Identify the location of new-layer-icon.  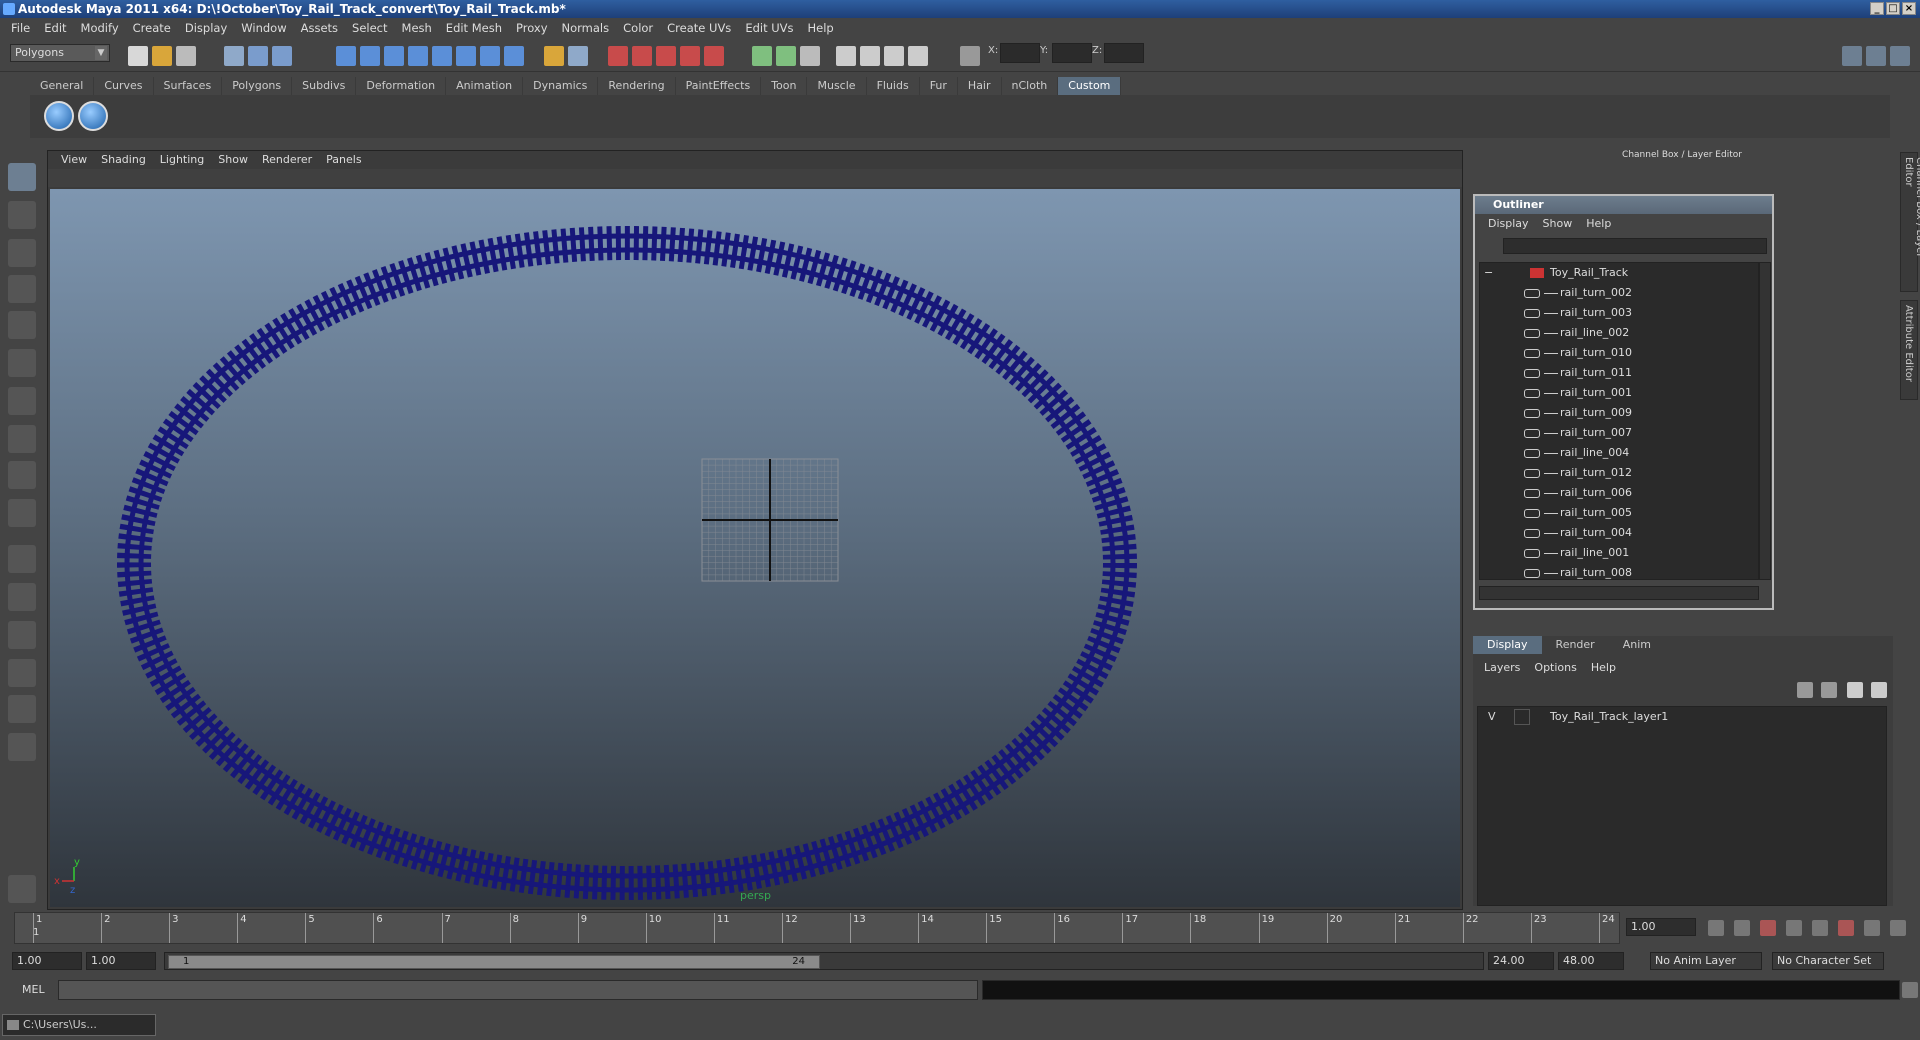
(1855, 690).